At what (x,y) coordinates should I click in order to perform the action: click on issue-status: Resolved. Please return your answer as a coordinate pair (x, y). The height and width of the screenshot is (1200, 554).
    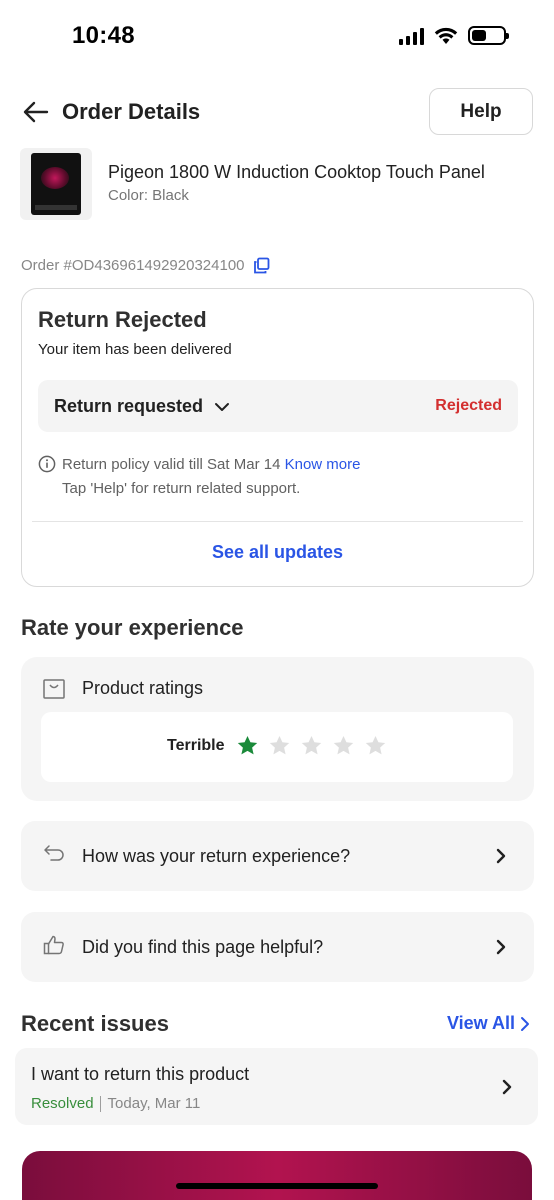
    Looking at the image, I should click on (62, 1103).